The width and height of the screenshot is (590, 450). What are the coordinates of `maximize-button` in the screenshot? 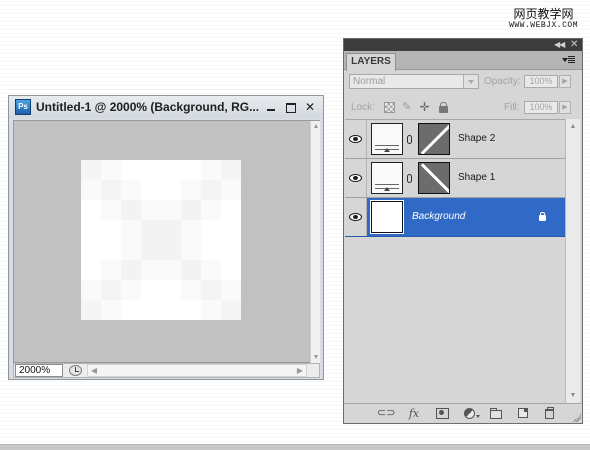 It's located at (290, 107).